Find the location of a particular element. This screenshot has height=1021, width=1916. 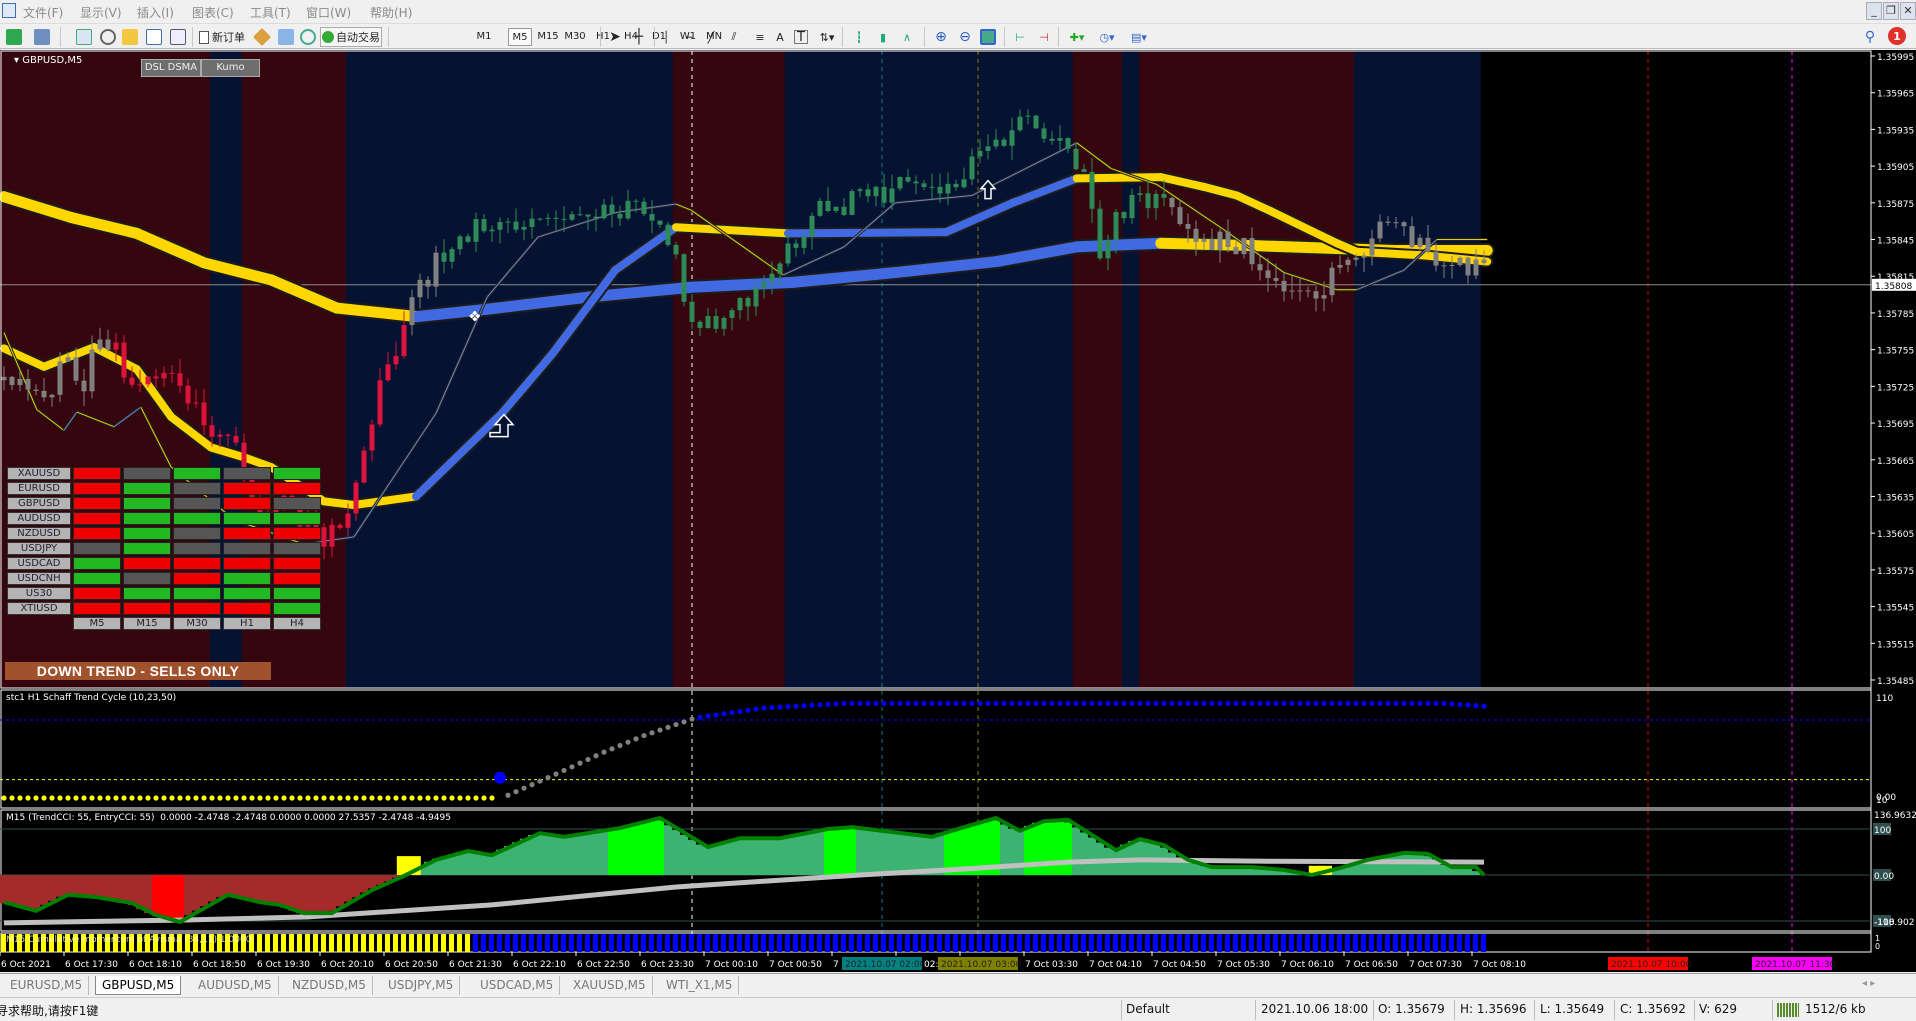

market-icon is located at coordinates (308, 37).